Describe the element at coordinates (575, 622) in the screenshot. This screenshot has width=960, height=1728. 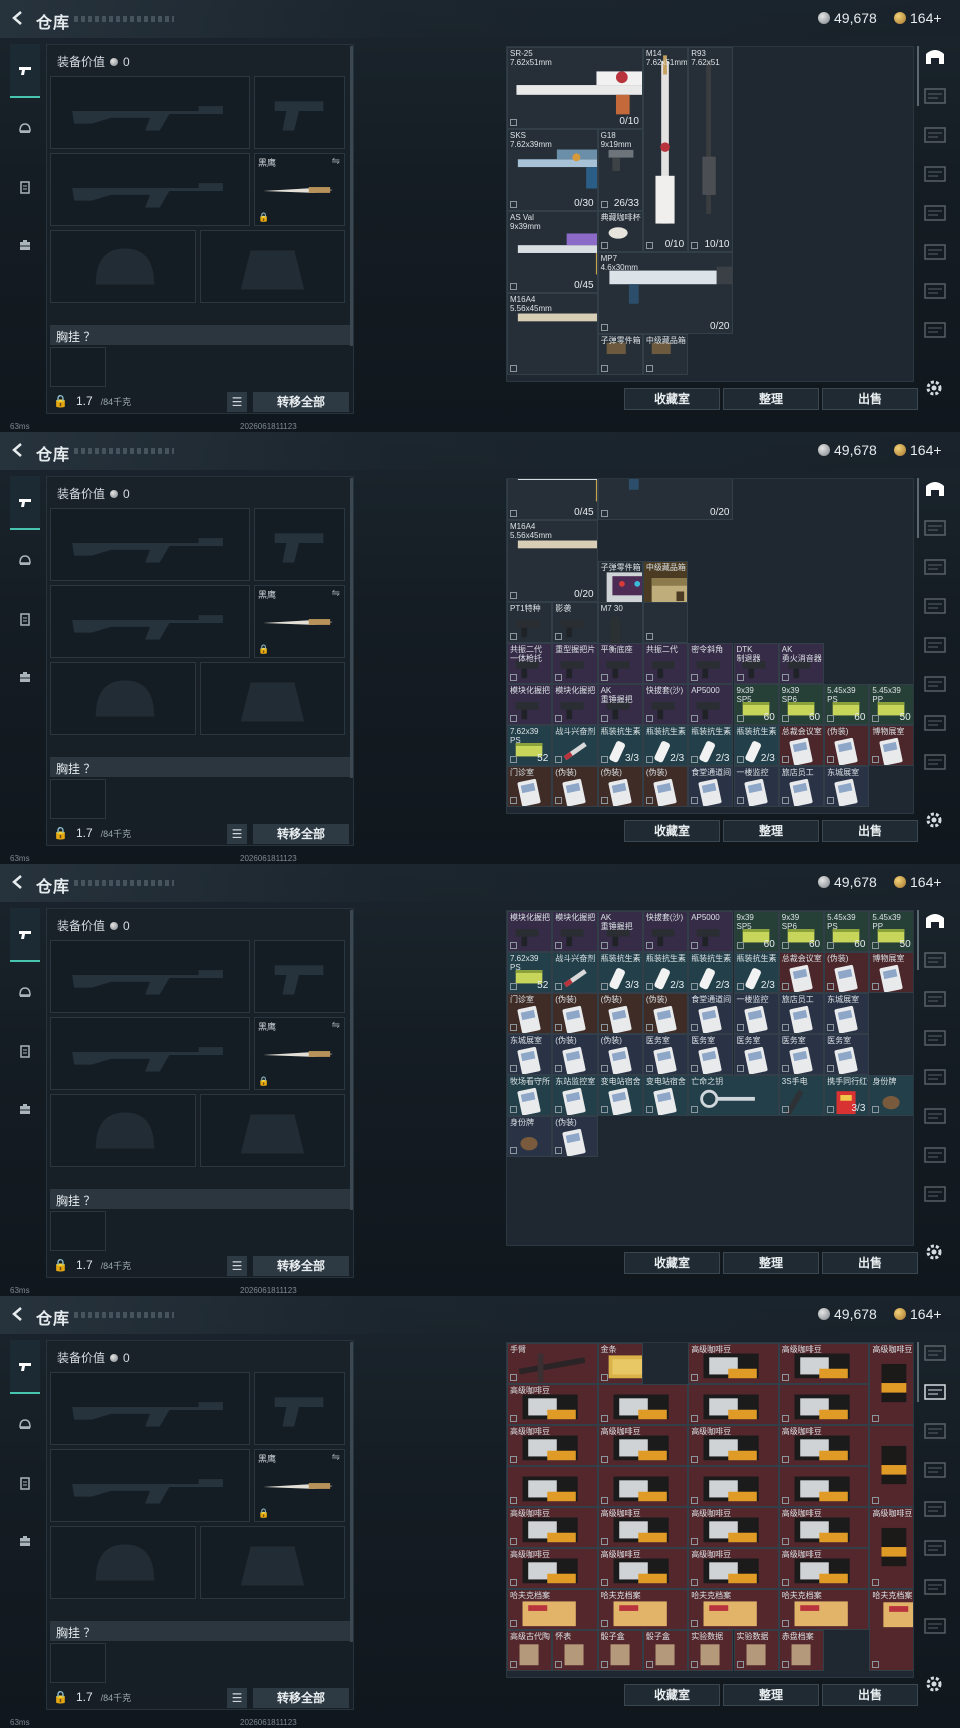
I see `stash-item: 影袭` at that location.